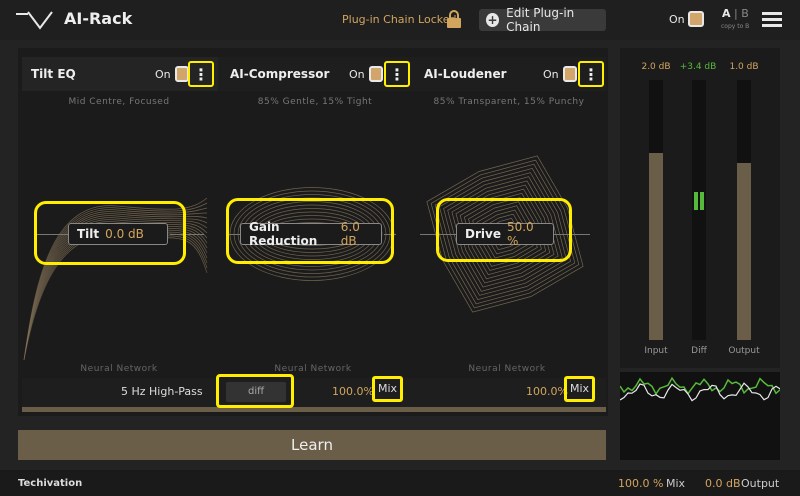 This screenshot has height=496, width=800. I want to click on diff-meter-value: +3.4 dB, so click(698, 67).